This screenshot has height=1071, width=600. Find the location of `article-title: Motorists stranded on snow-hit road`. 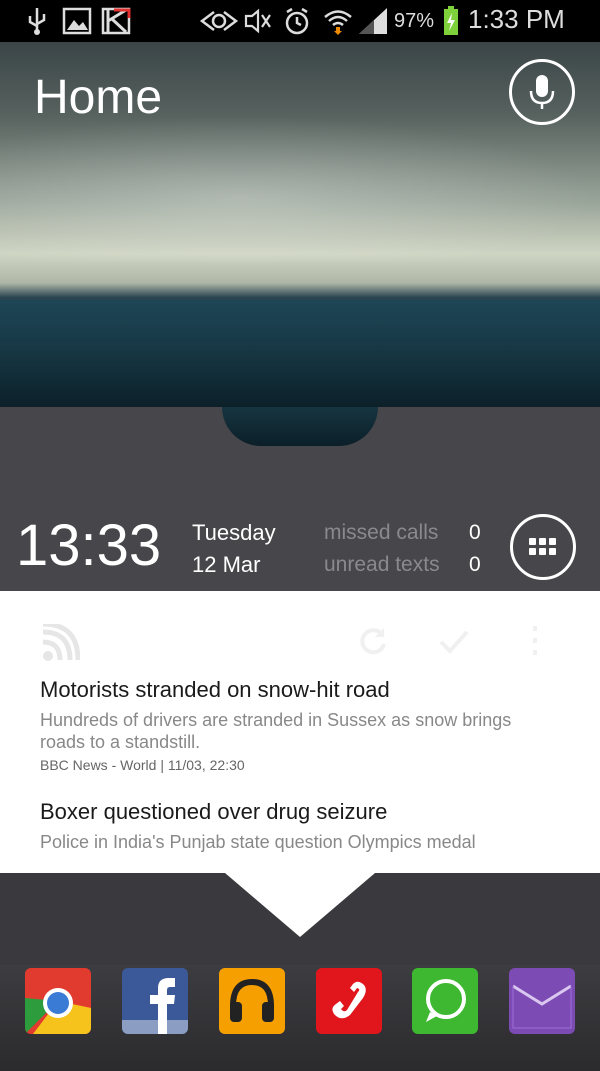

article-title: Motorists stranded on snow-hit road is located at coordinates (215, 690).